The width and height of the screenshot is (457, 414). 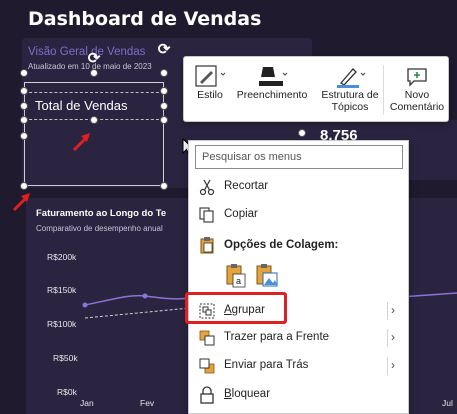 What do you see at coordinates (62, 290) in the screenshot?
I see `y-tick: R$150k` at bounding box center [62, 290].